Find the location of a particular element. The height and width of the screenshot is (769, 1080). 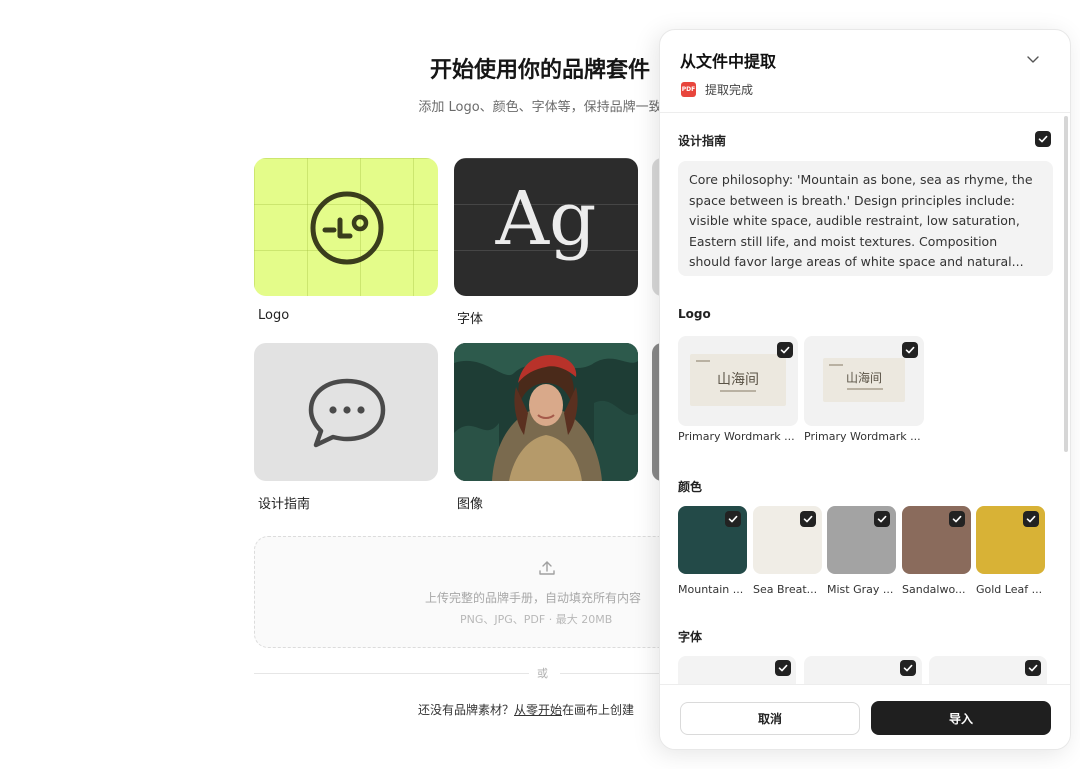

brand-logo-icon is located at coordinates (347, 228).